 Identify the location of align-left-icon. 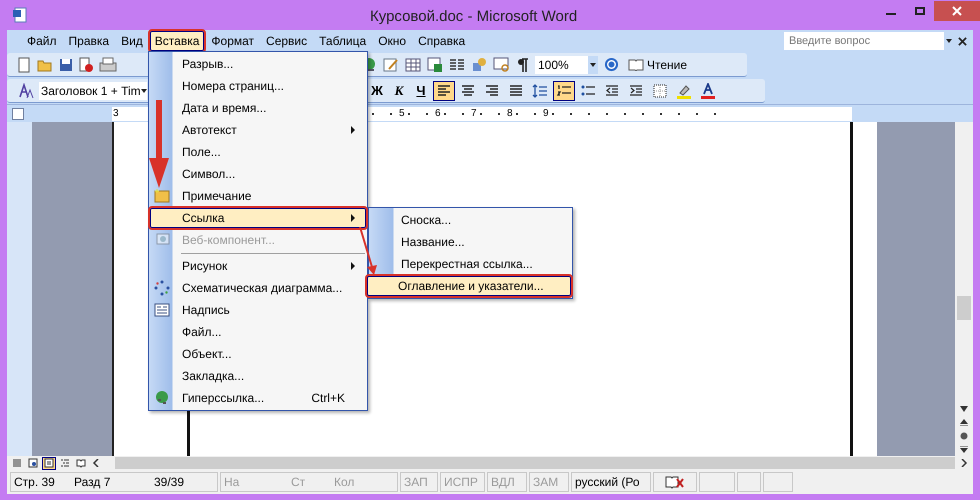
(444, 90).